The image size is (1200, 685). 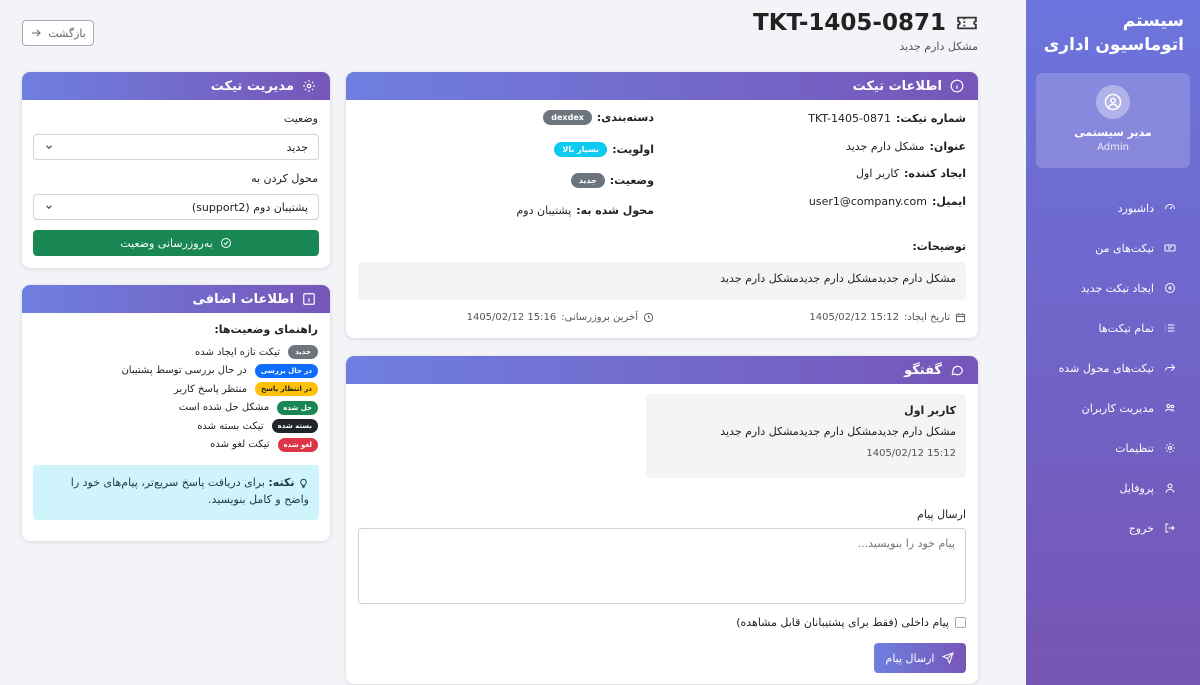 I want to click on updated-value: 1405/02/12 15:16, so click(x=511, y=317).